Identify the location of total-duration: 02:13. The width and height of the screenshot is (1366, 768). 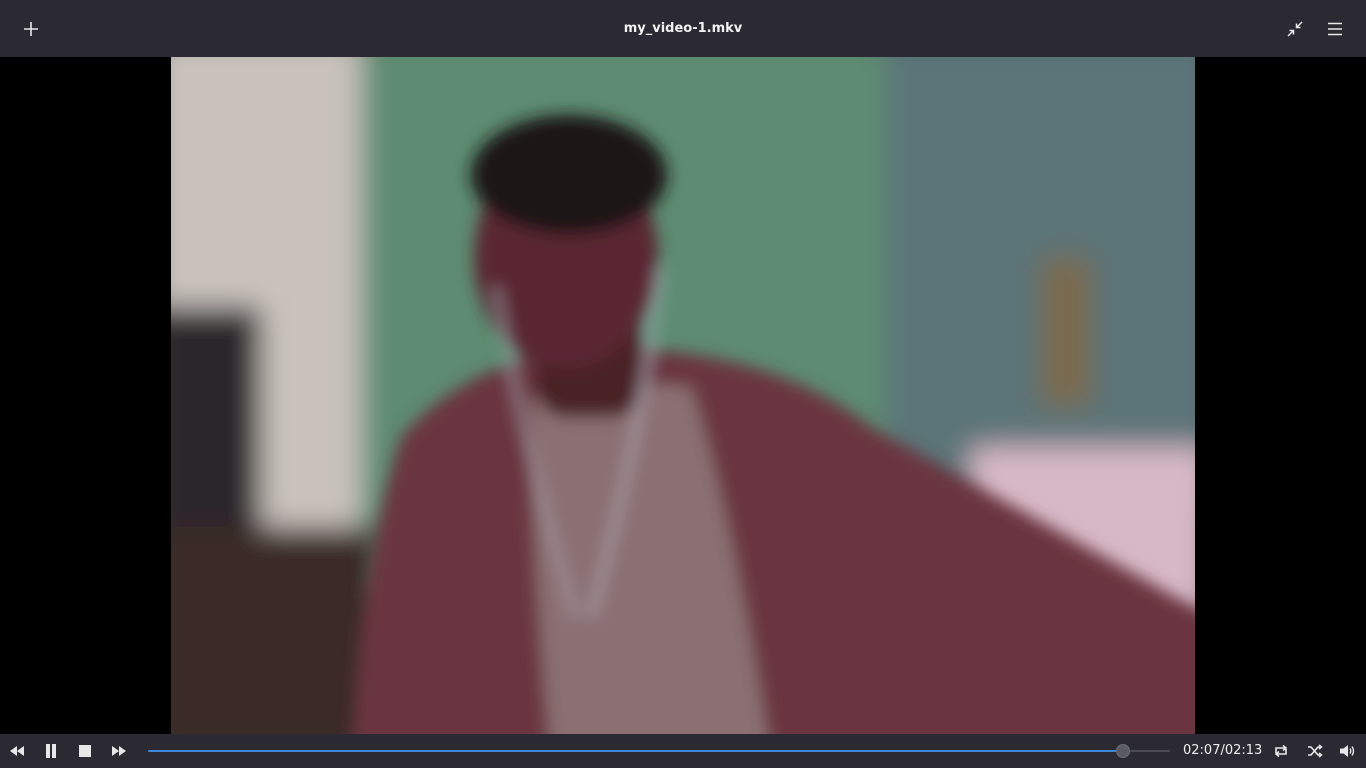
(1243, 750).